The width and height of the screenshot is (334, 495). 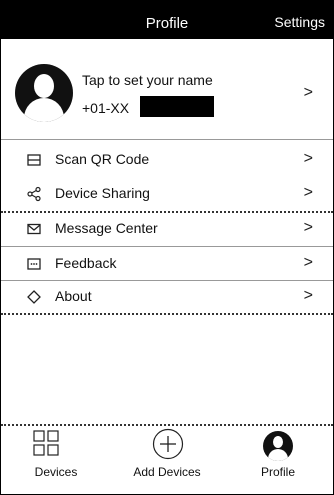 What do you see at coordinates (34, 229) in the screenshot?
I see `mail-icon` at bounding box center [34, 229].